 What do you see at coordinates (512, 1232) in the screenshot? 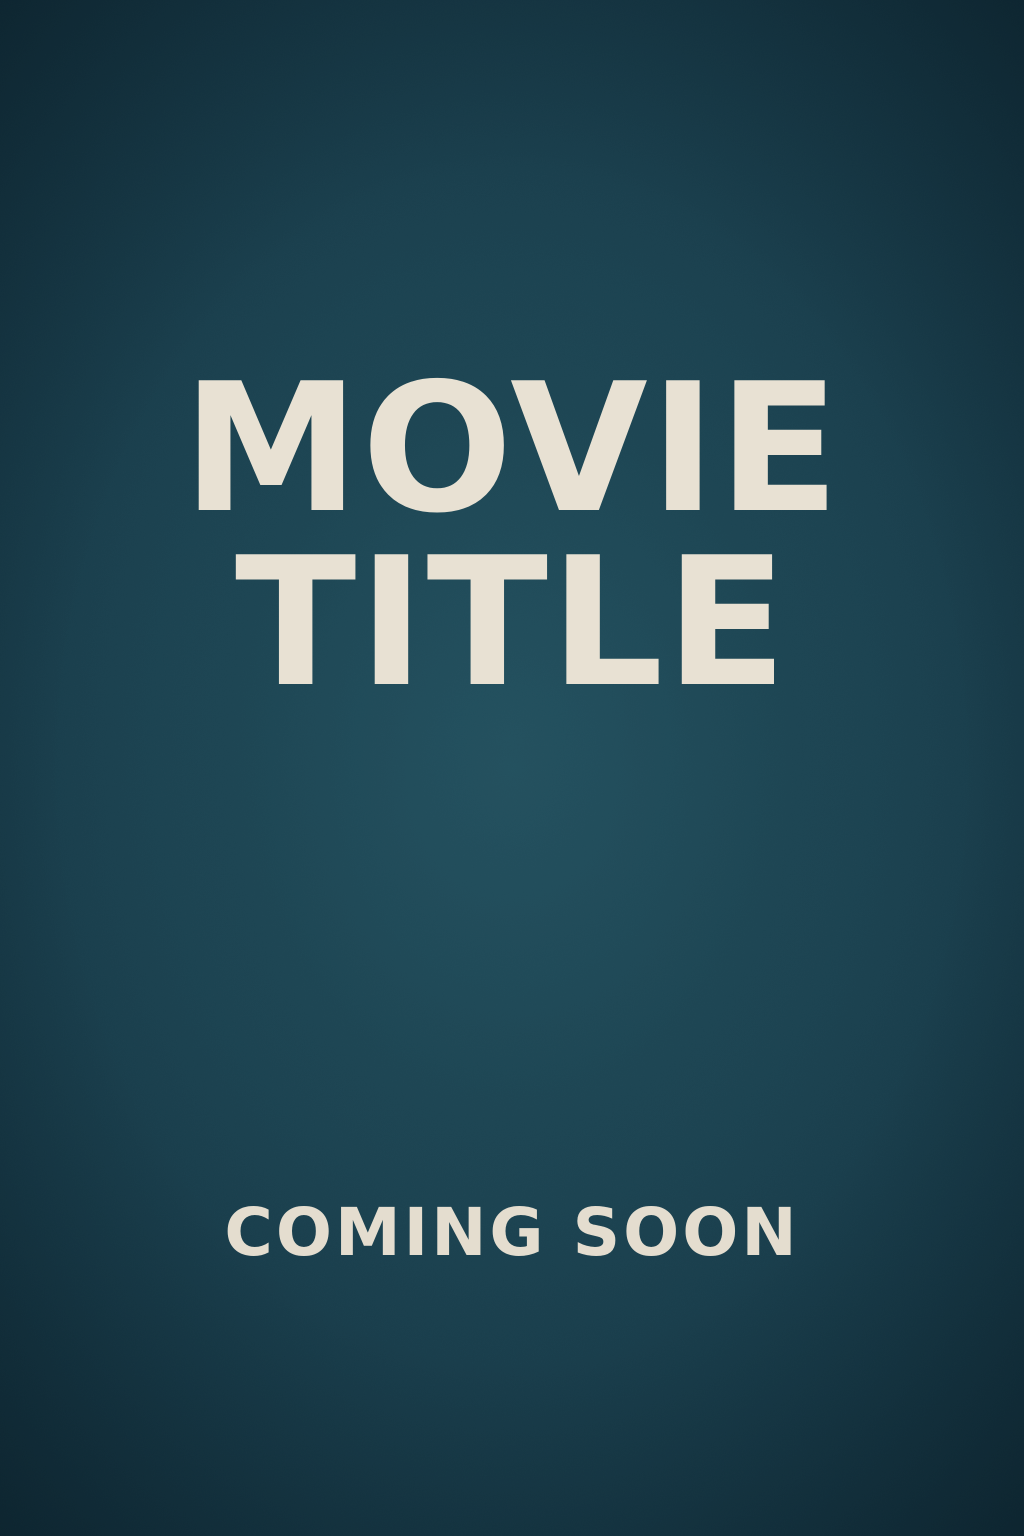
I see `coming-soon-tagline: COMING SOON` at bounding box center [512, 1232].